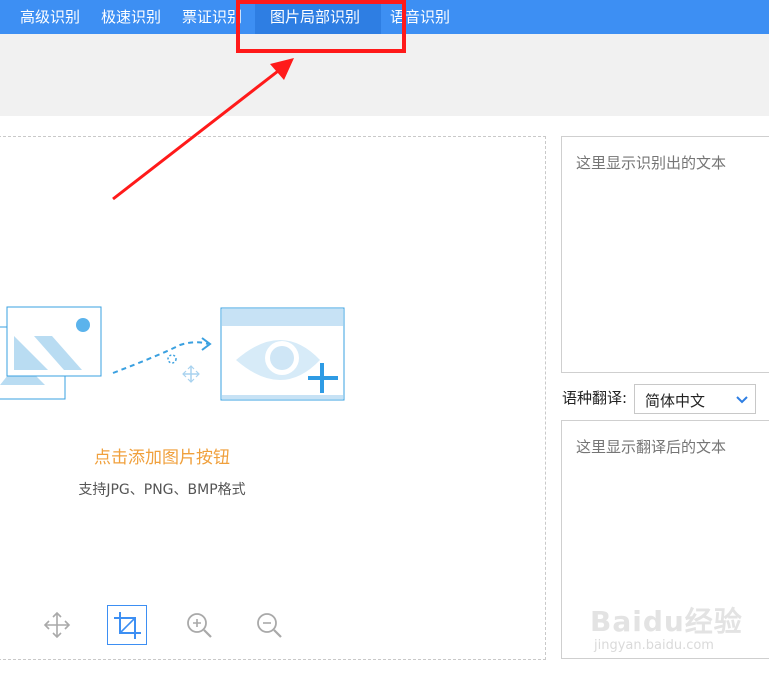 This screenshot has width=769, height=674. I want to click on translate-language-label: 语种翻译:, so click(595, 398).